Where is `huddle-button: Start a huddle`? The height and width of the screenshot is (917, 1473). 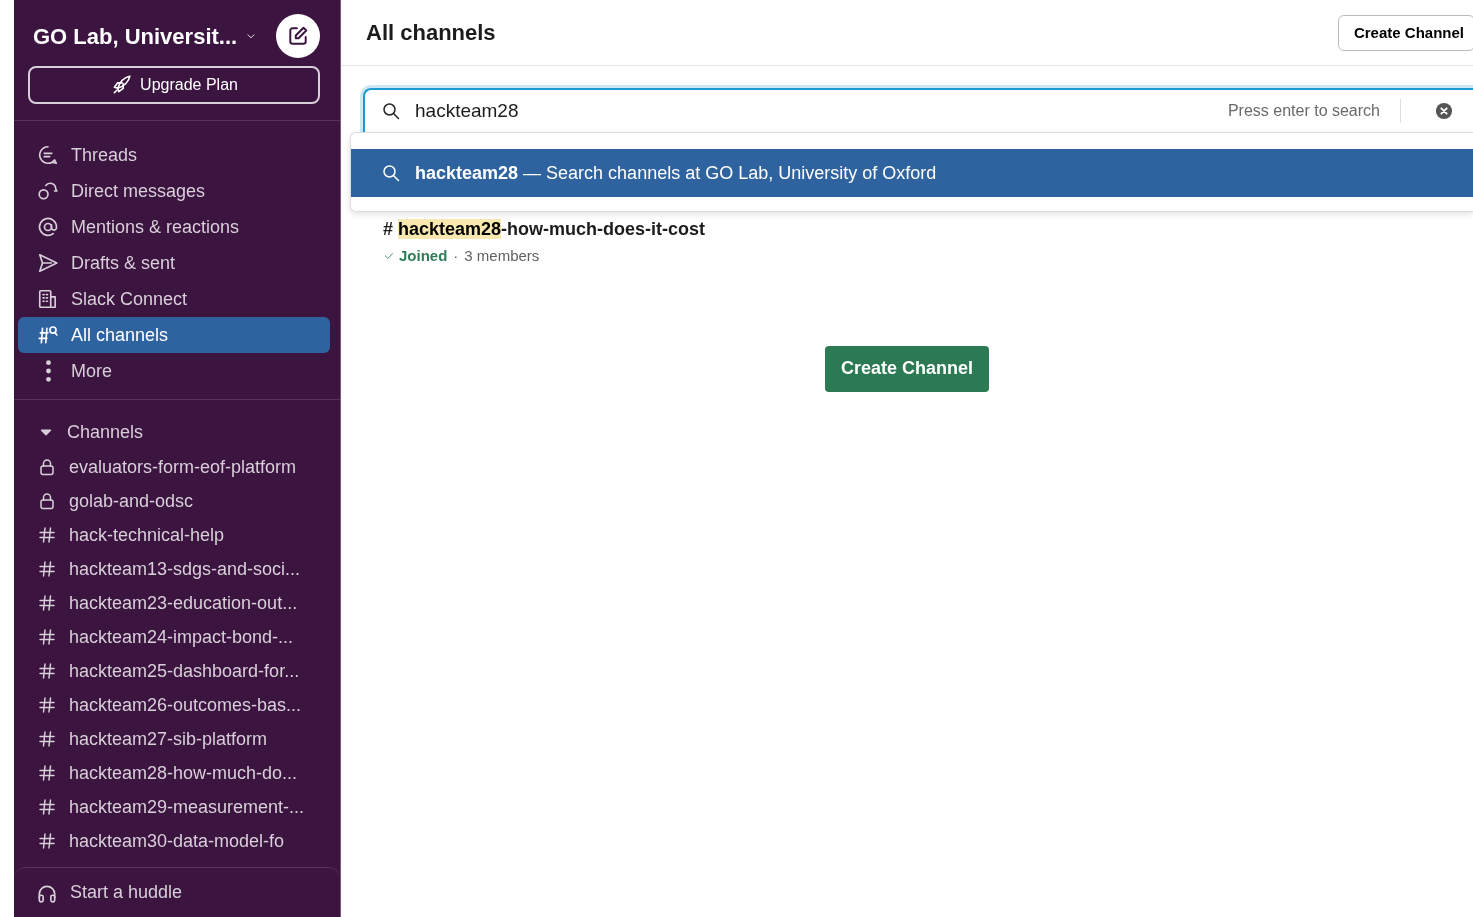
huddle-button: Start a huddle is located at coordinates (177, 892).